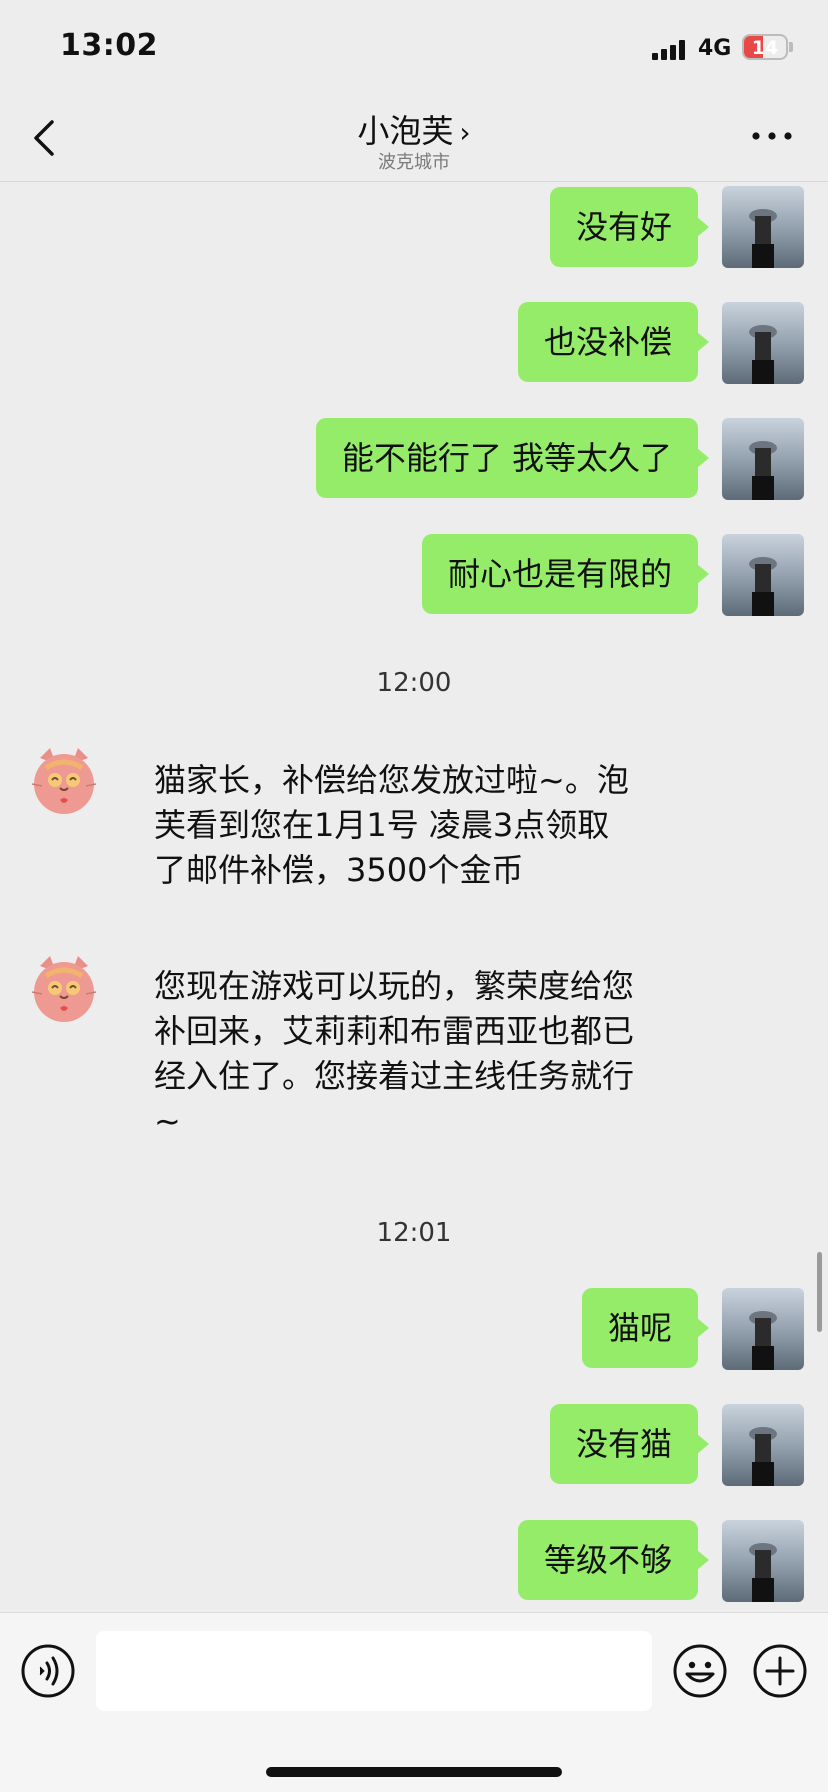 The width and height of the screenshot is (828, 1792). I want to click on outgoing-bubble: 等级不够, so click(613, 1560).